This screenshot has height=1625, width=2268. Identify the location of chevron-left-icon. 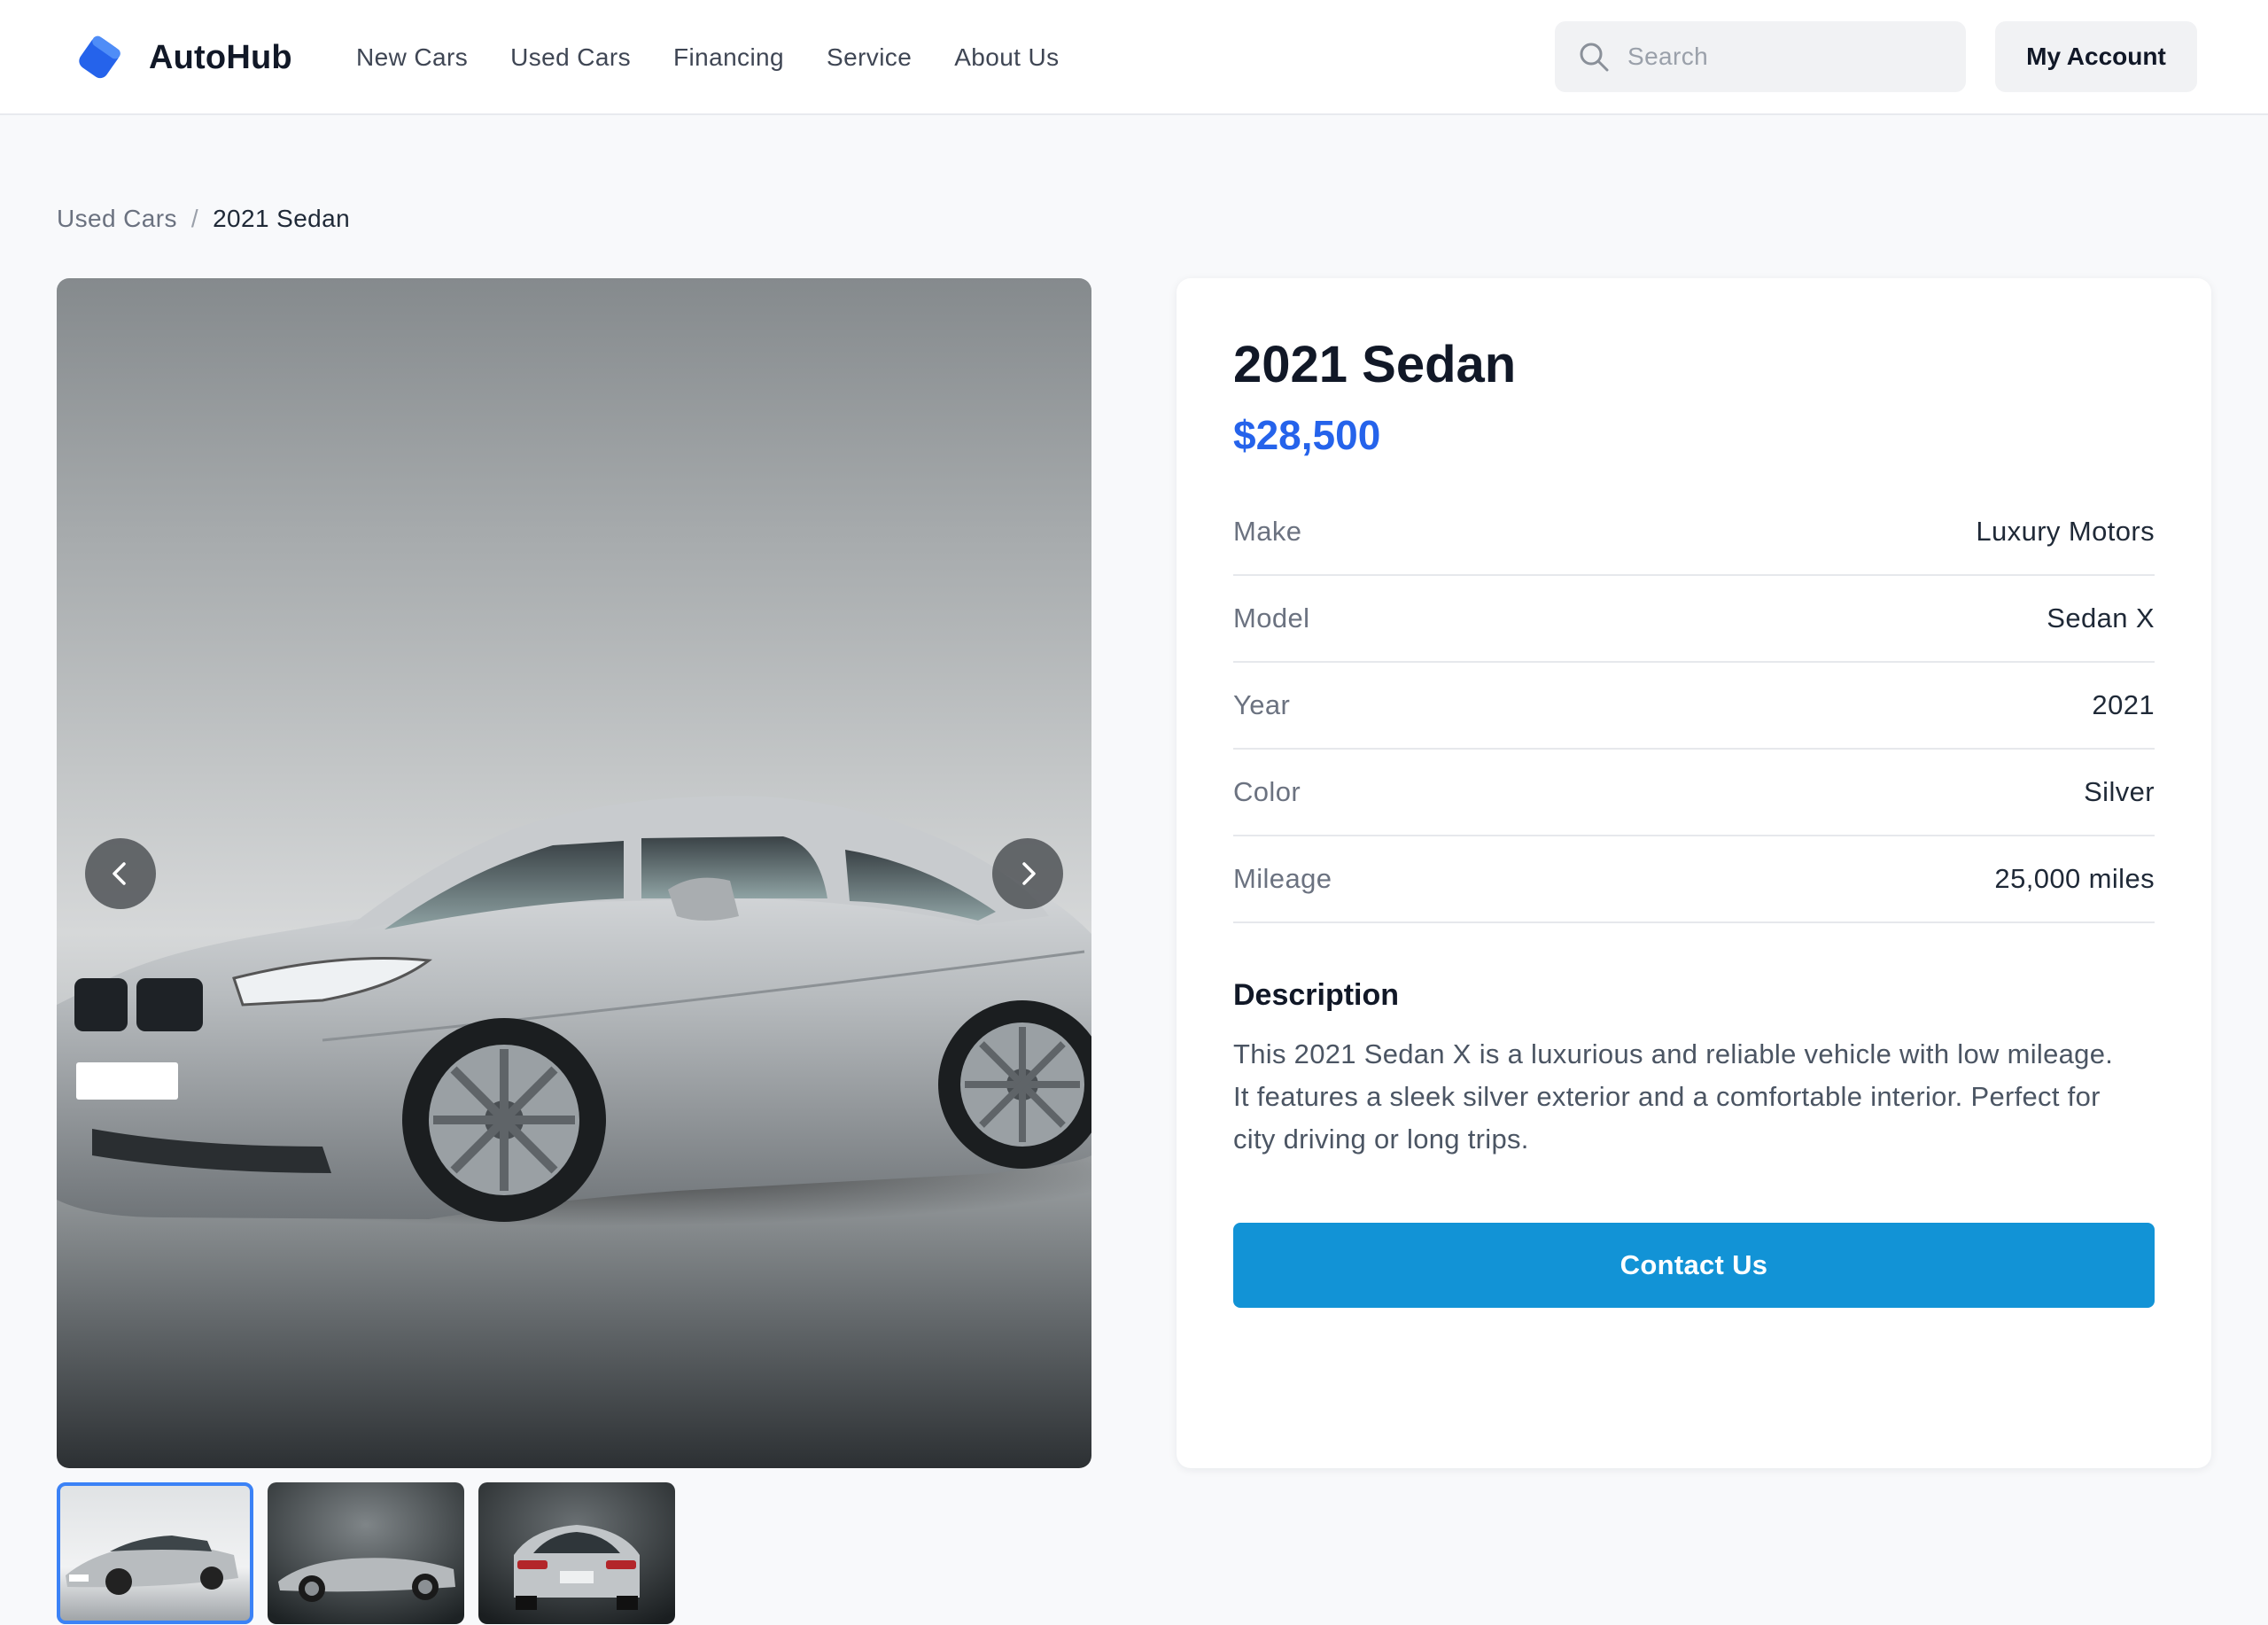
(119, 873).